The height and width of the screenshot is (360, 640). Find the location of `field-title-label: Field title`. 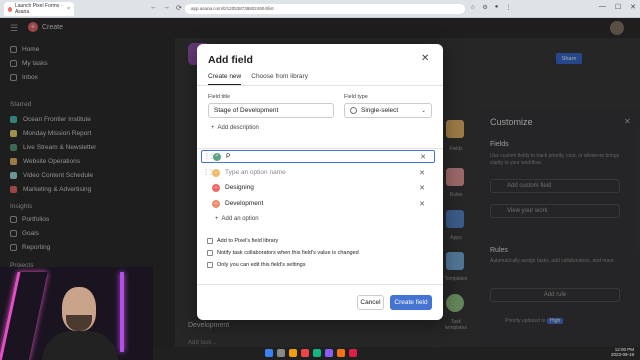

field-title-label: Field title is located at coordinates (219, 97).